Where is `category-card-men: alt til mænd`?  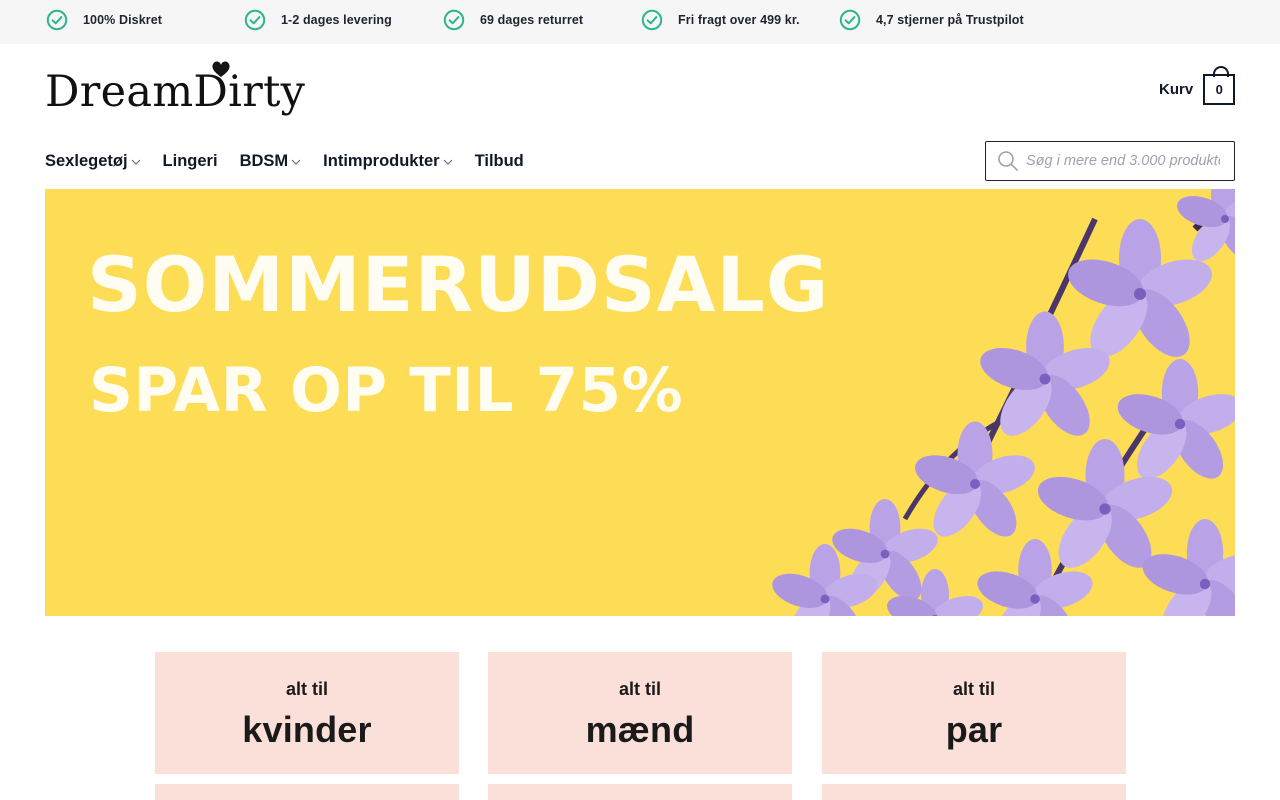 category-card-men: alt til mænd is located at coordinates (640, 713).